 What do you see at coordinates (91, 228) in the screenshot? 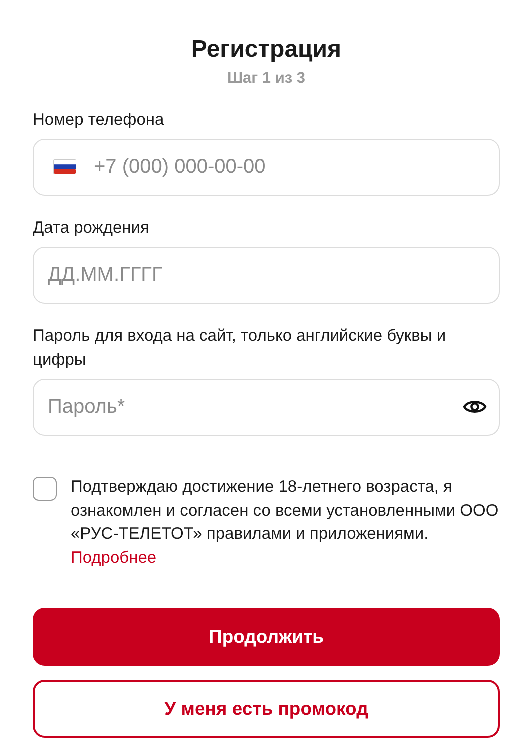
I see `field-label: Дата рождения` at bounding box center [91, 228].